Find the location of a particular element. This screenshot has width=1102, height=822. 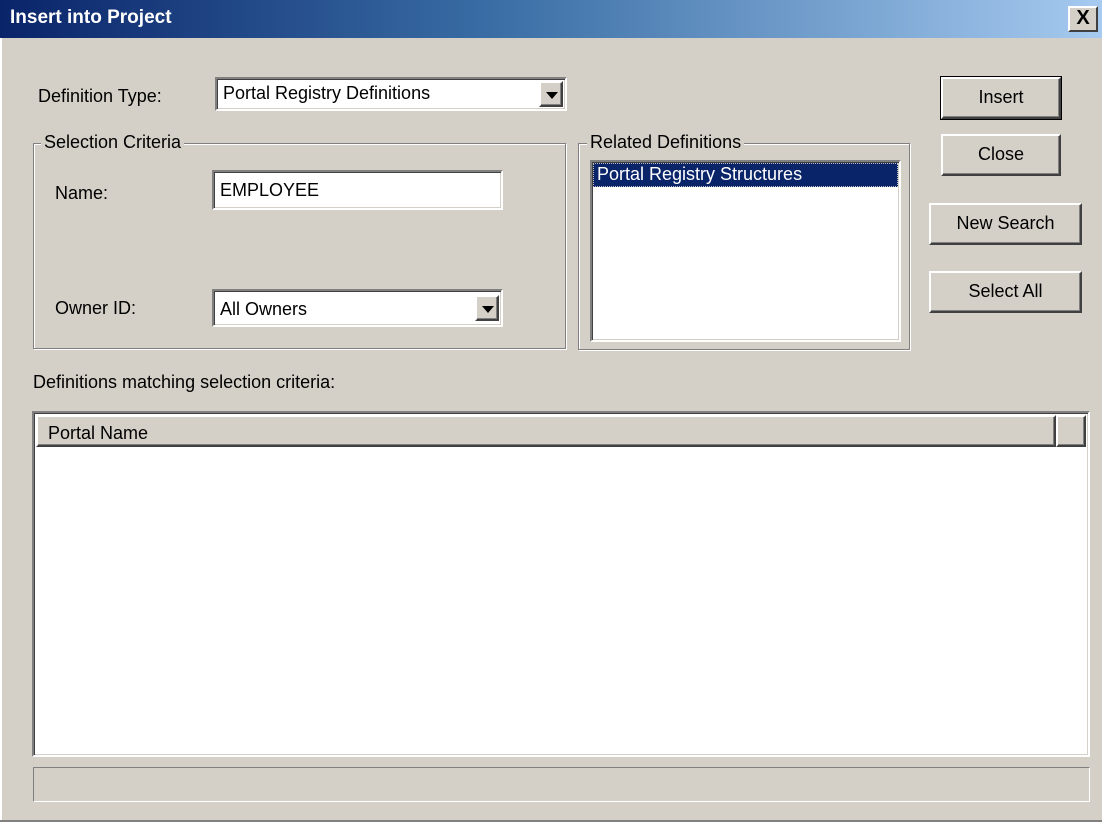

close-icon: X is located at coordinates (1083, 19).